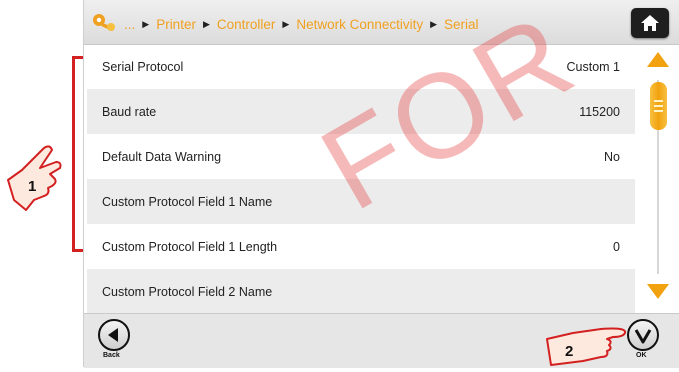 The image size is (679, 372). I want to click on scroll-thumb, so click(658, 106).